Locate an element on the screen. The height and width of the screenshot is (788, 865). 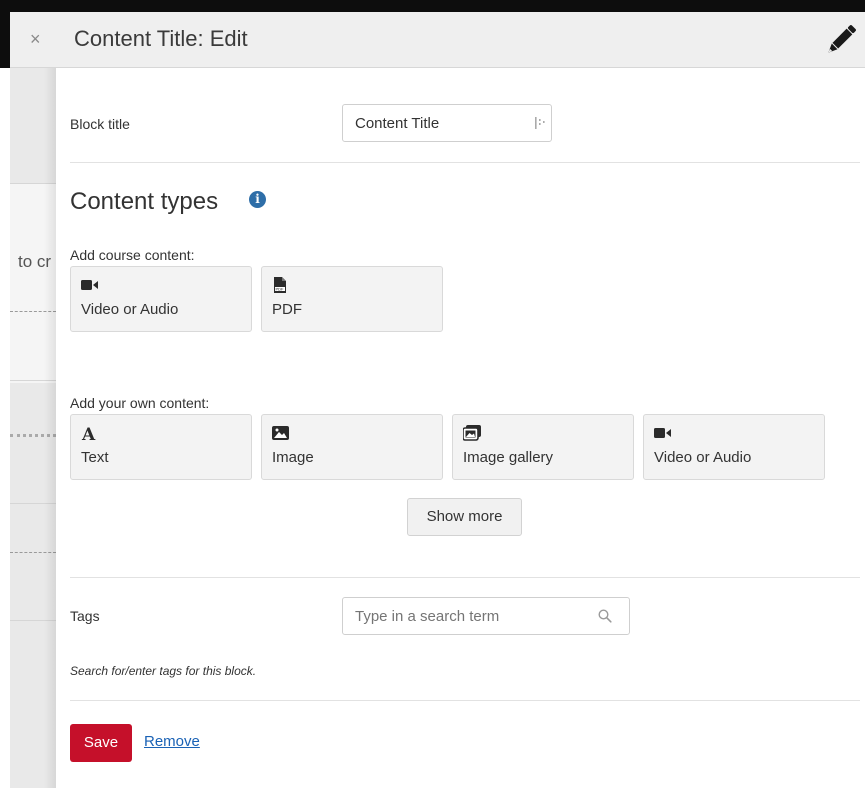
tags-label: Tags is located at coordinates (85, 616).